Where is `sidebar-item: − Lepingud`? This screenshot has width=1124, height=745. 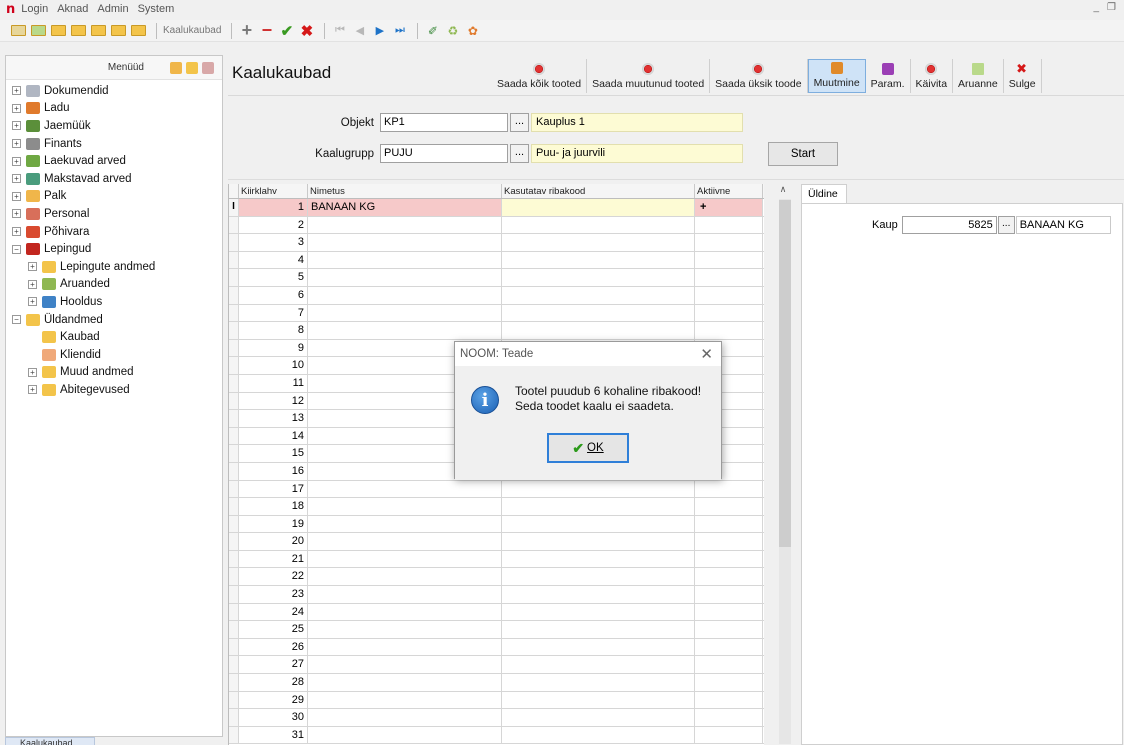 sidebar-item: − Lepingud is located at coordinates (114, 249).